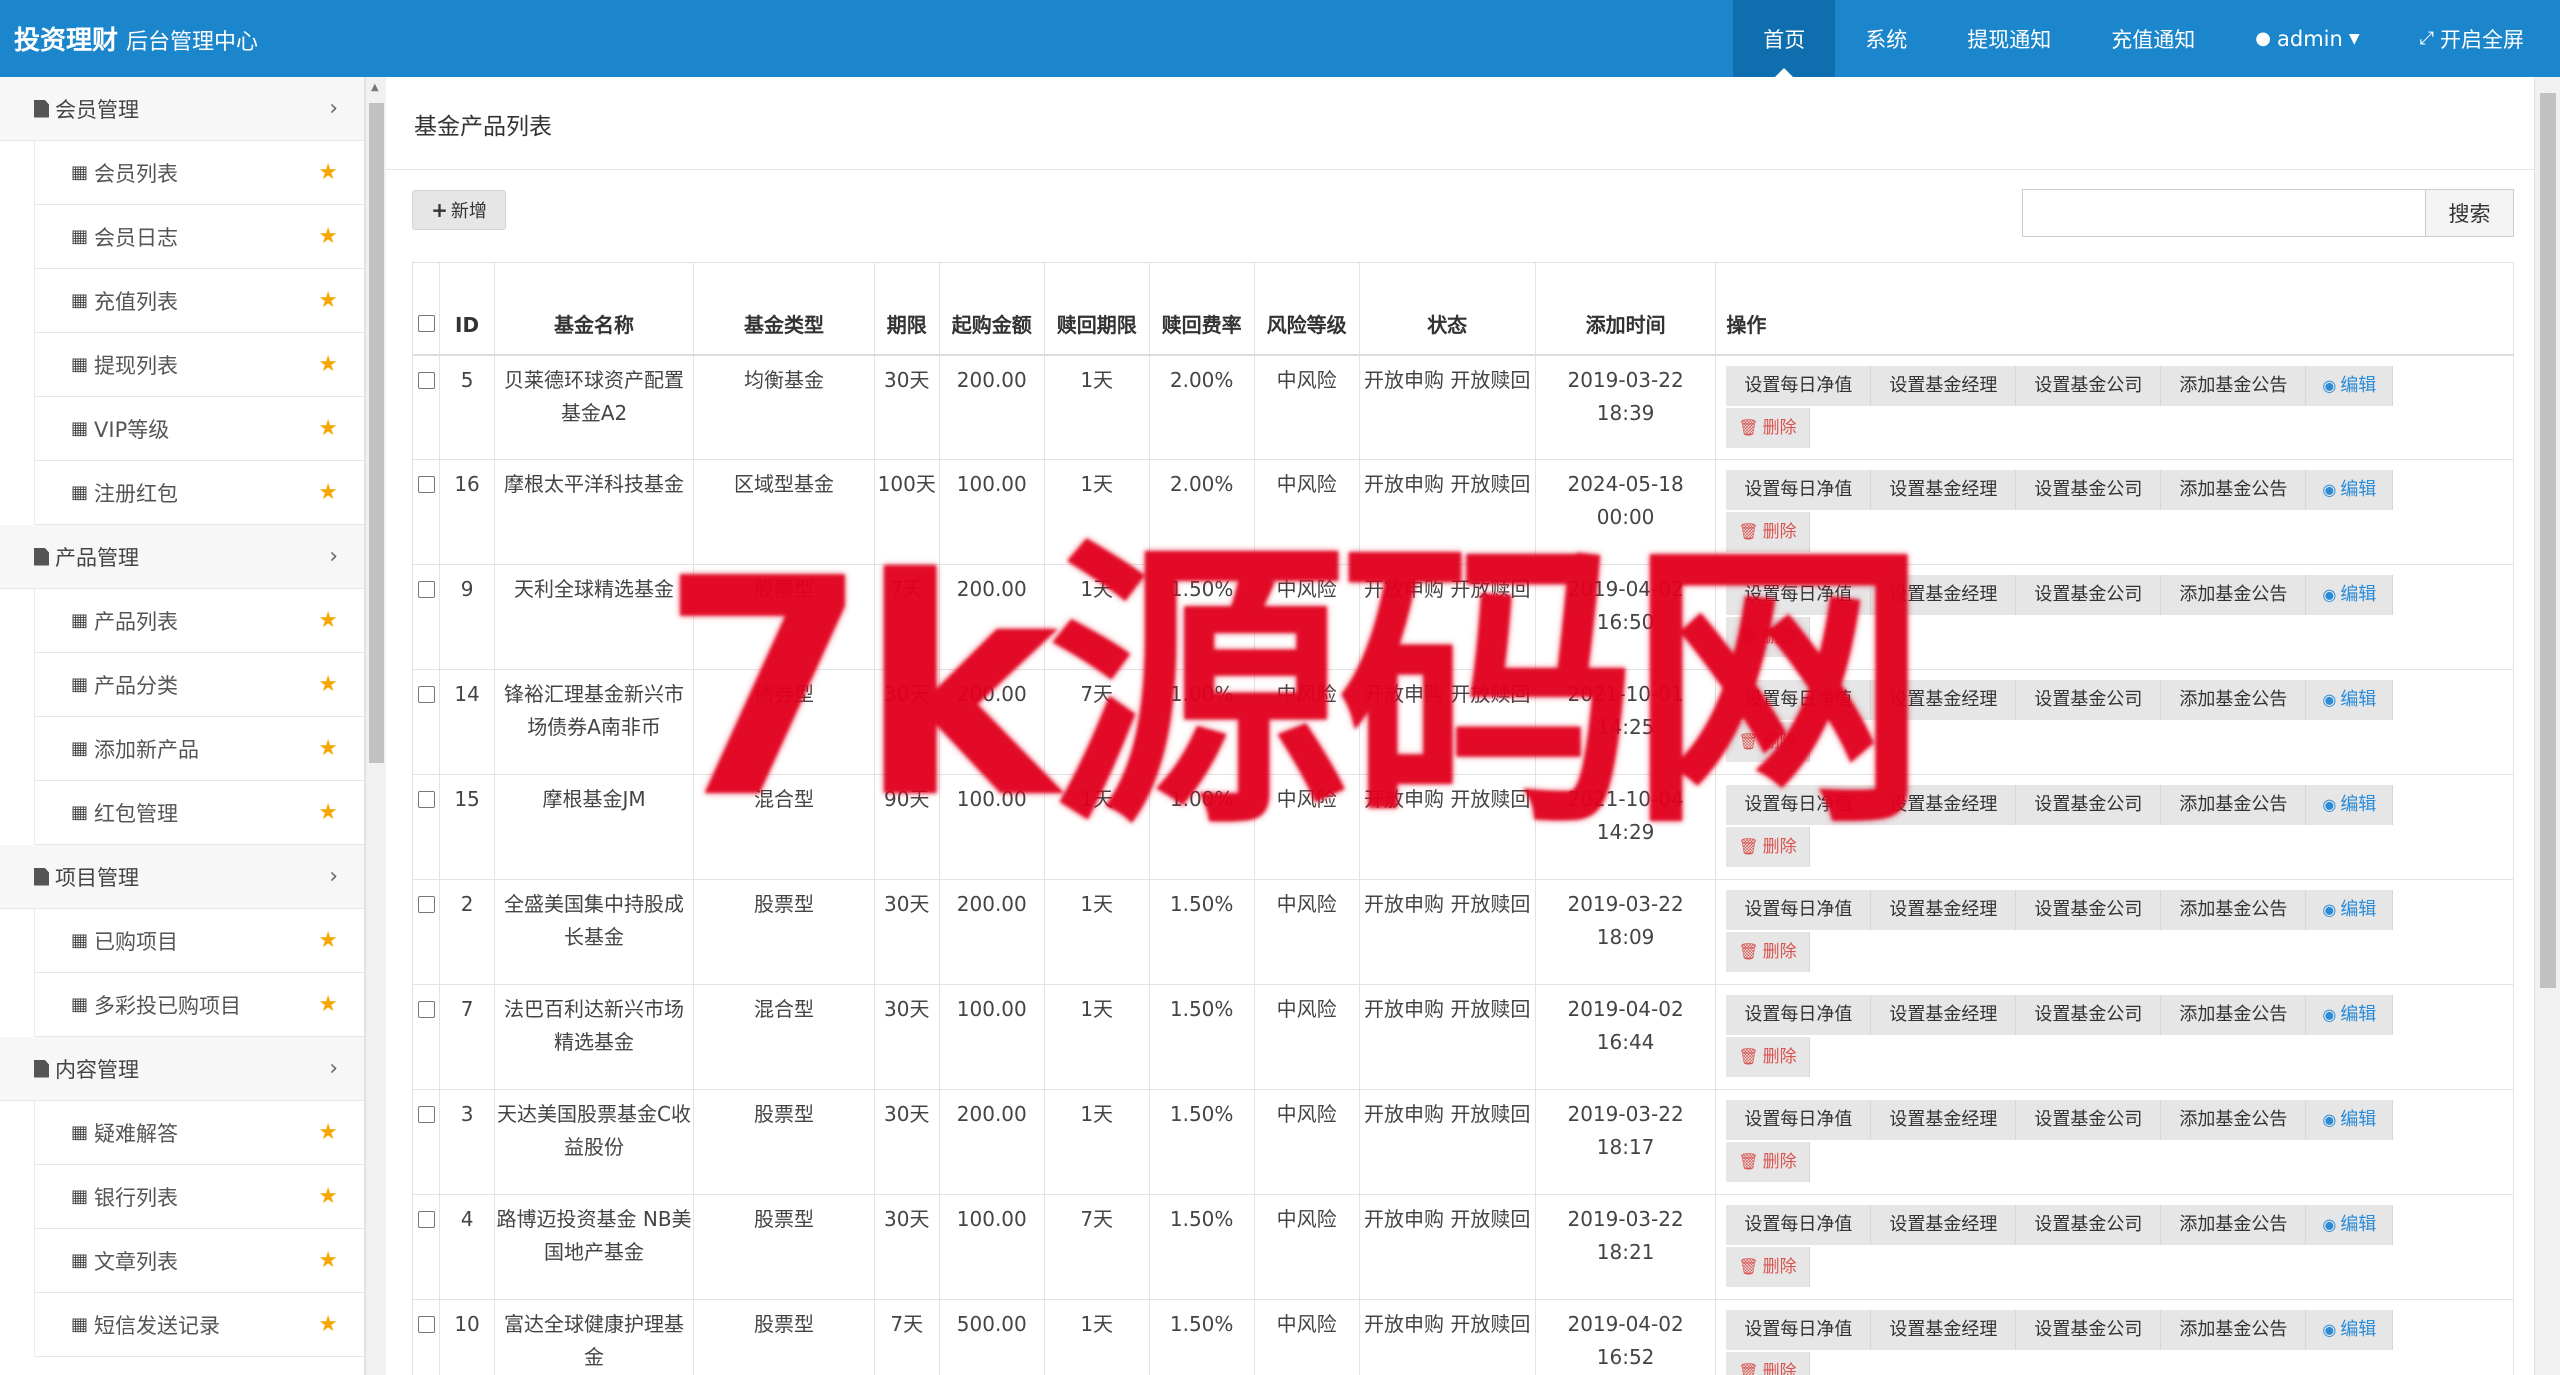 The image size is (2560, 1375). Describe the element at coordinates (199, 365) in the screenshot. I see `sidebar-item: ▦ 提现列表 ★` at that location.